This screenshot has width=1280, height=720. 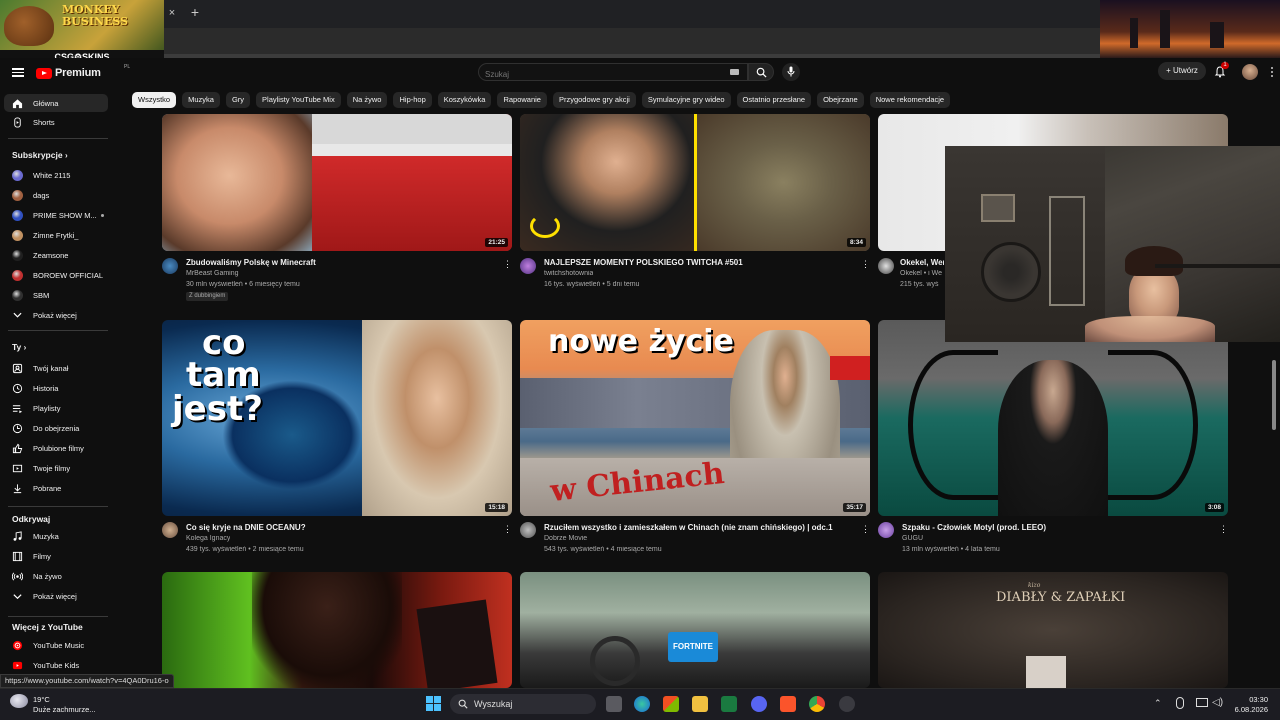 What do you see at coordinates (298, 100) in the screenshot?
I see `chip-3: Playlisty YouTube Mix` at bounding box center [298, 100].